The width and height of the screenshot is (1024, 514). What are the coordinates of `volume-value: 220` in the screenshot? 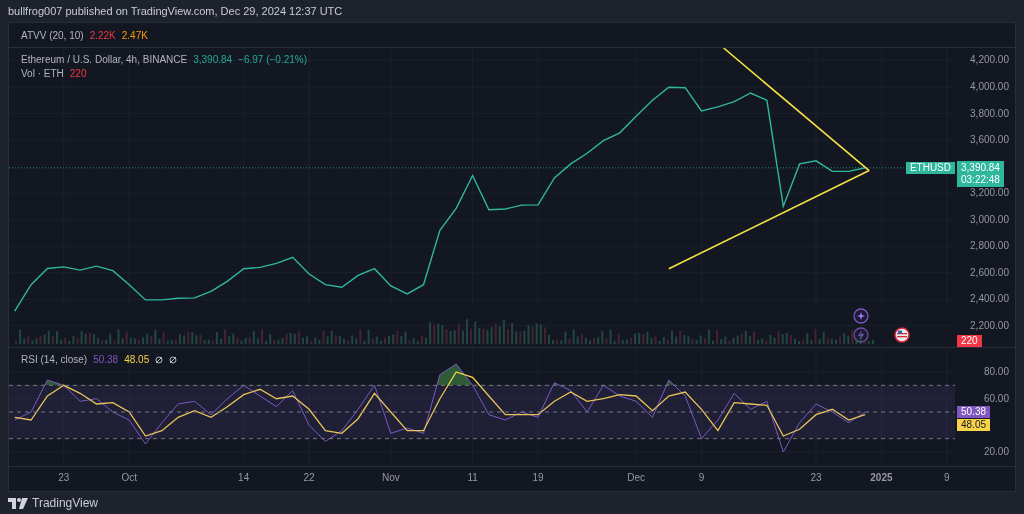 It's located at (78, 73).